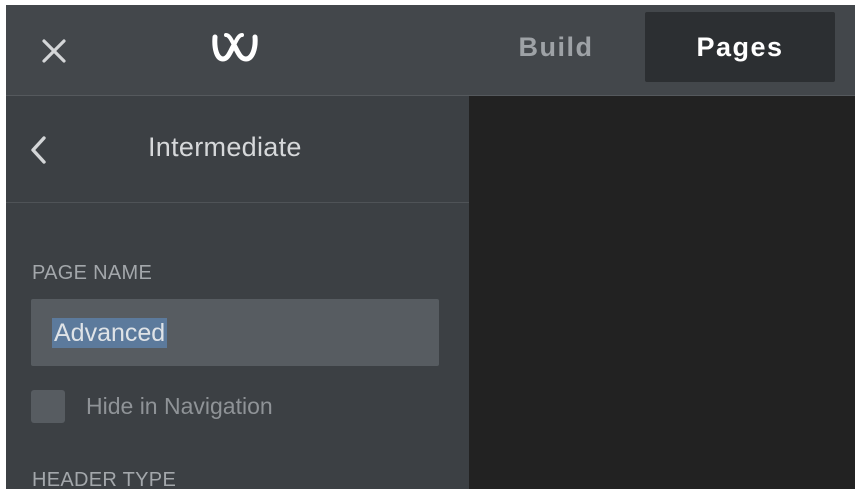  I want to click on close-button, so click(54, 51).